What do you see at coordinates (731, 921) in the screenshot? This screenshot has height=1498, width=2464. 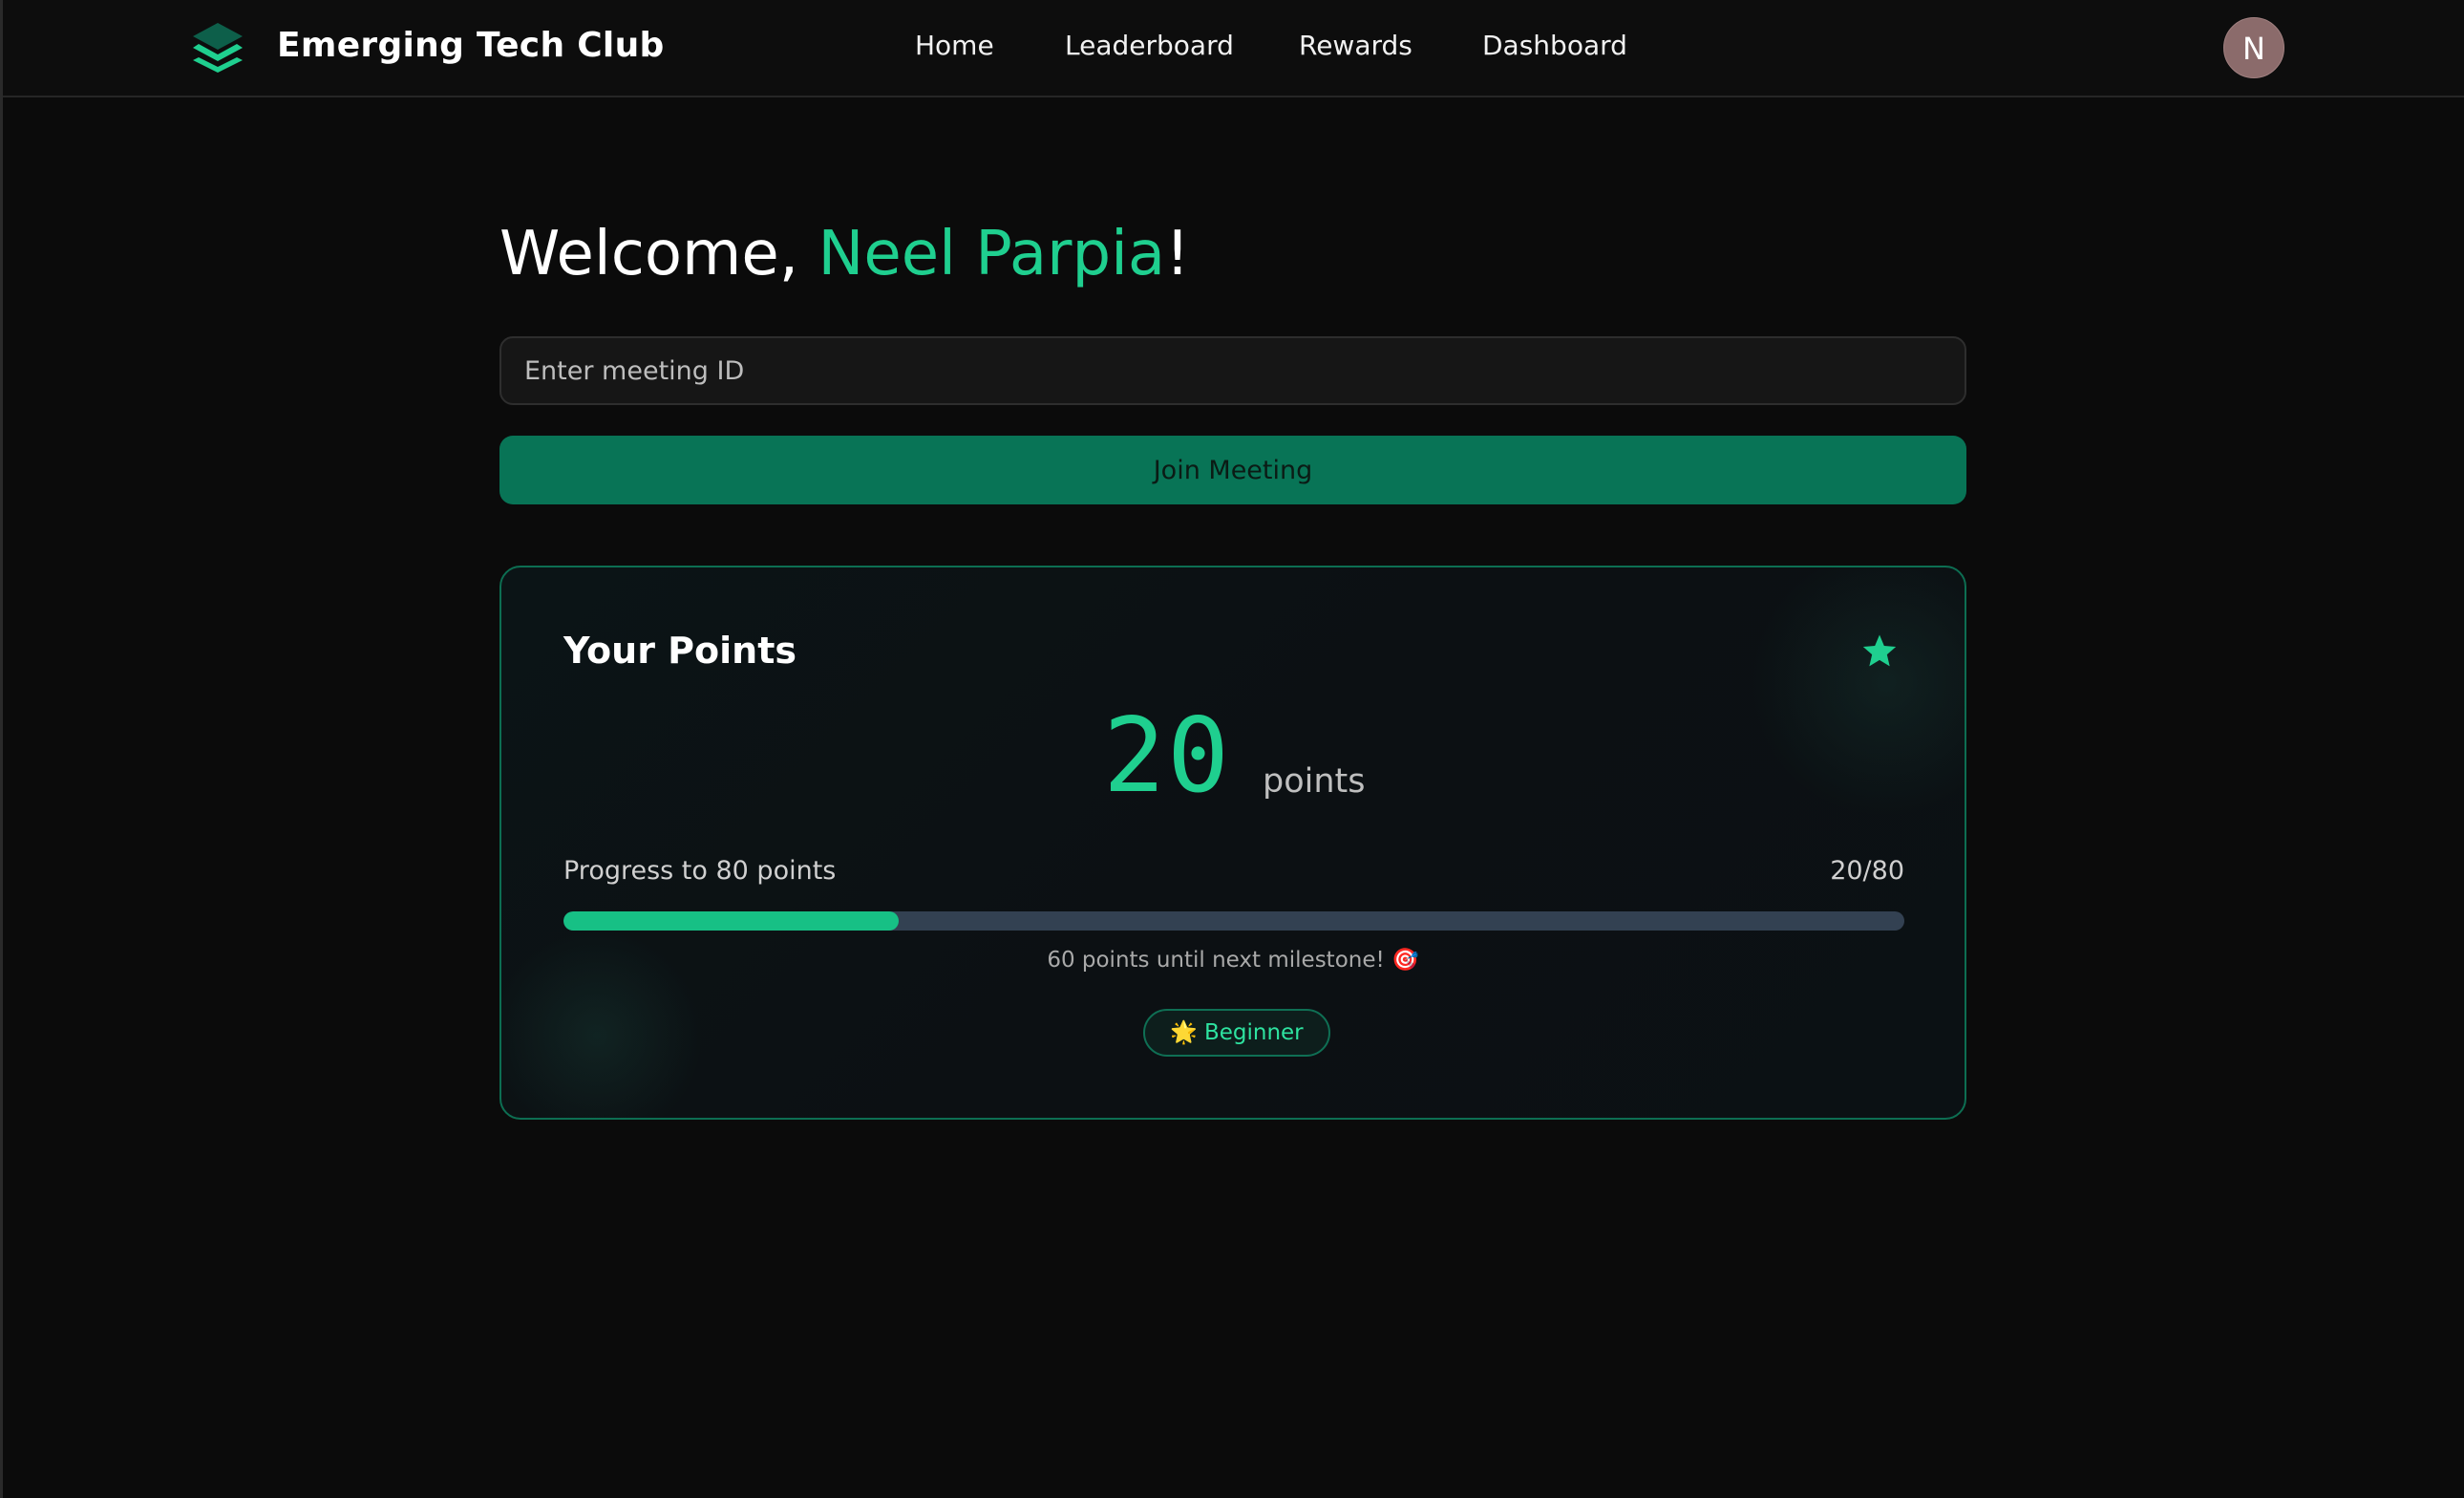 I see `progress-bar-fill` at bounding box center [731, 921].